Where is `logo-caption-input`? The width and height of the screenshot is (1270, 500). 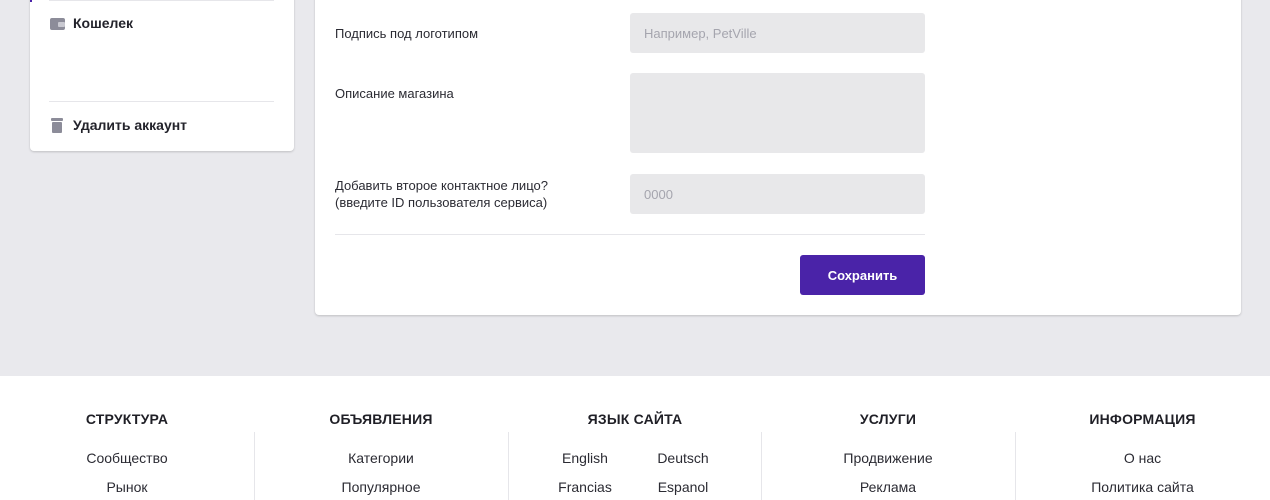
logo-caption-input is located at coordinates (777, 33).